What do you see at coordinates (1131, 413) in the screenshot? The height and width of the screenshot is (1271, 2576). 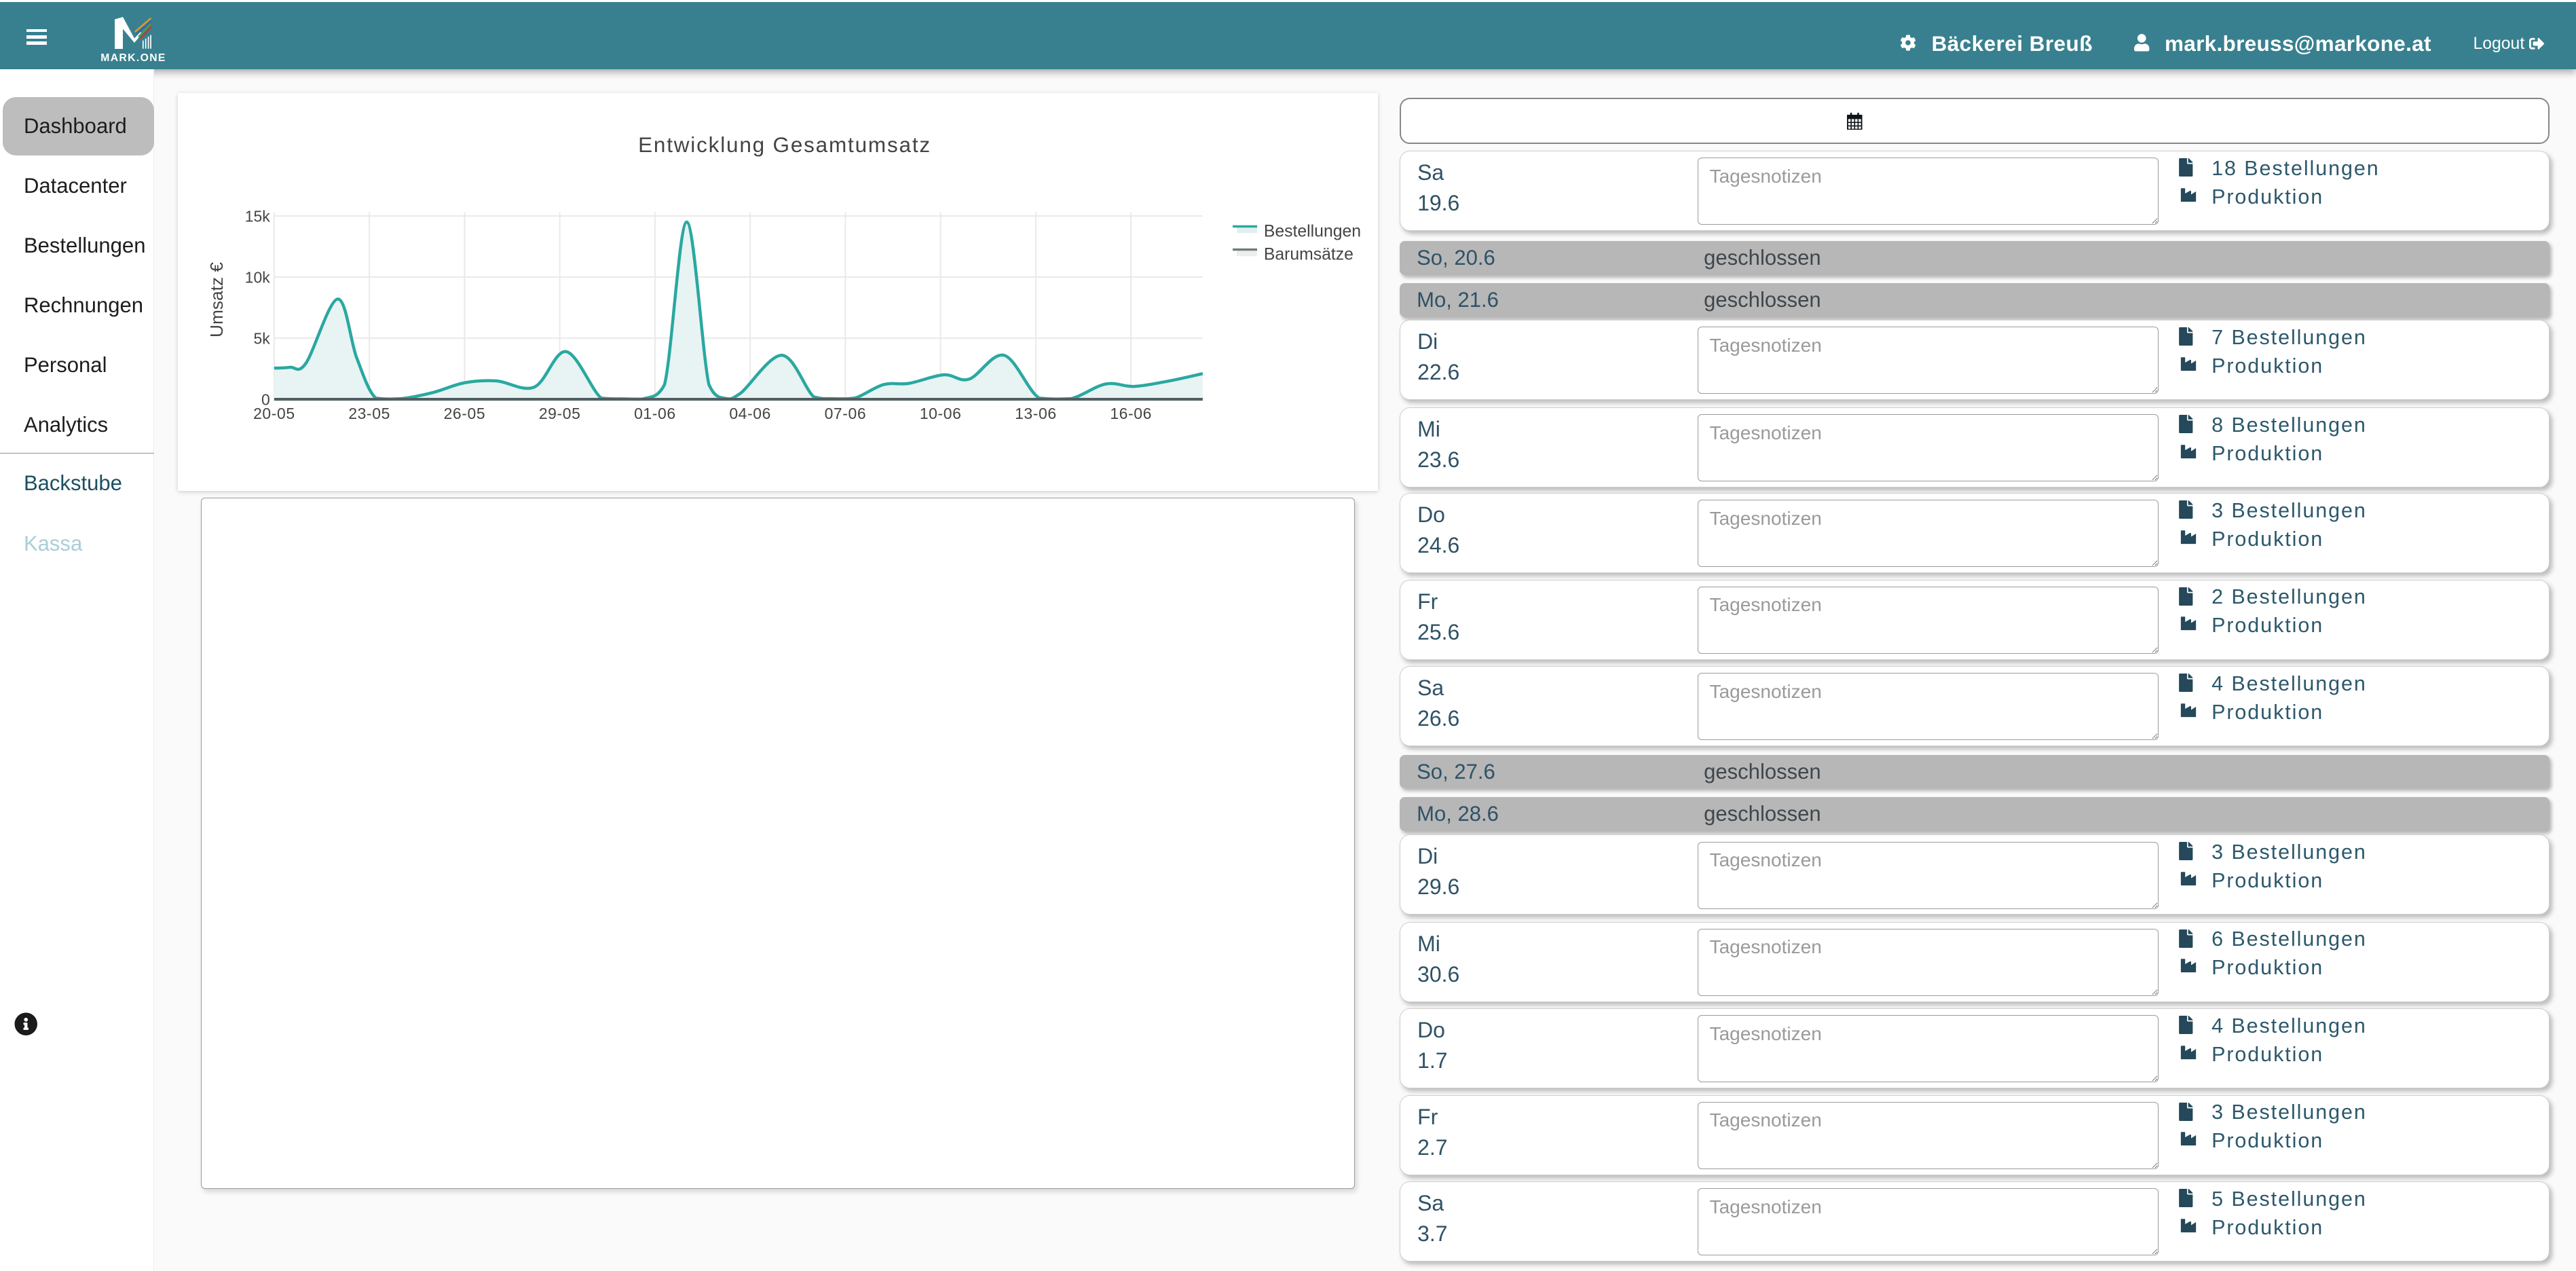 I see `svg-text: 16-06` at bounding box center [1131, 413].